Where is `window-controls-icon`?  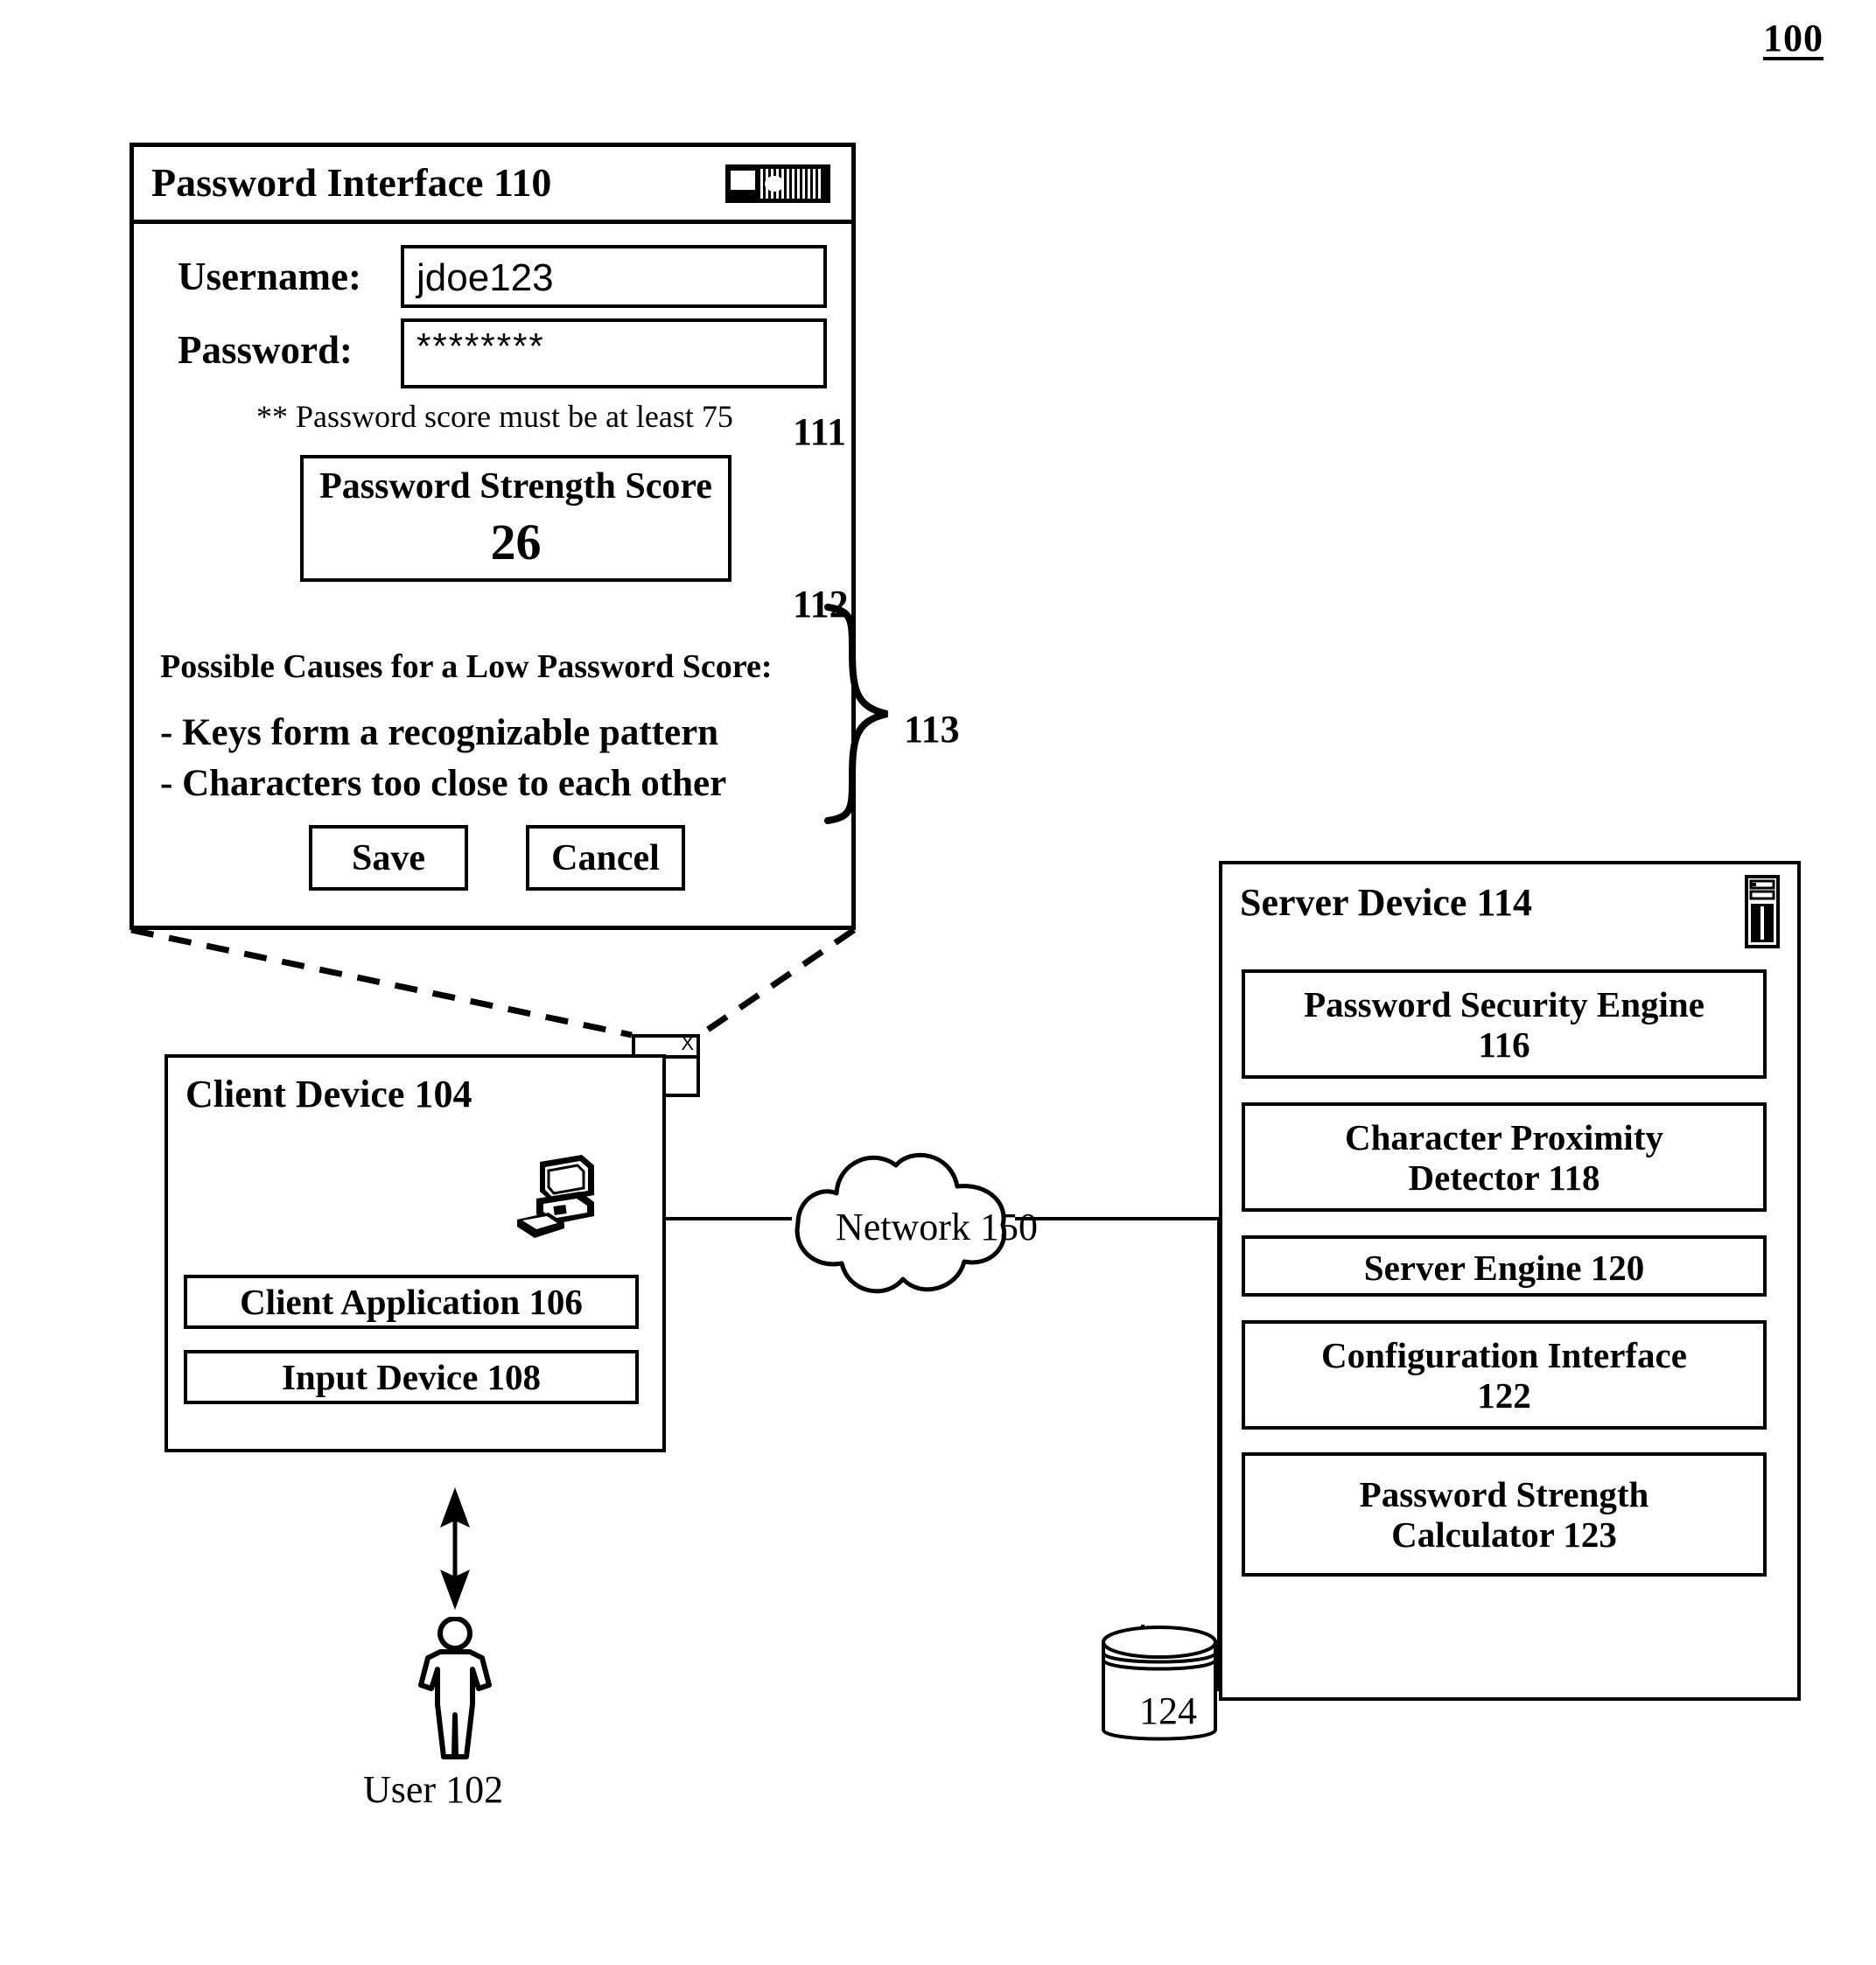 window-controls-icon is located at coordinates (777, 183).